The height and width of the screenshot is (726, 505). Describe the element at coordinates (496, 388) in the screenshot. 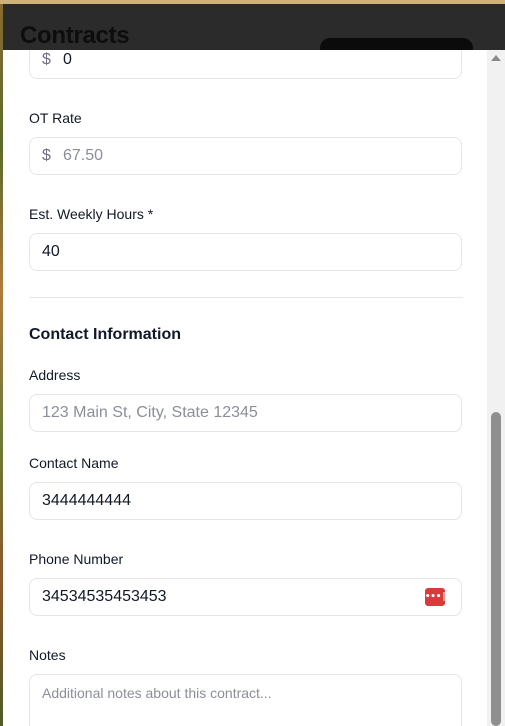

I see `scrollbar` at that location.